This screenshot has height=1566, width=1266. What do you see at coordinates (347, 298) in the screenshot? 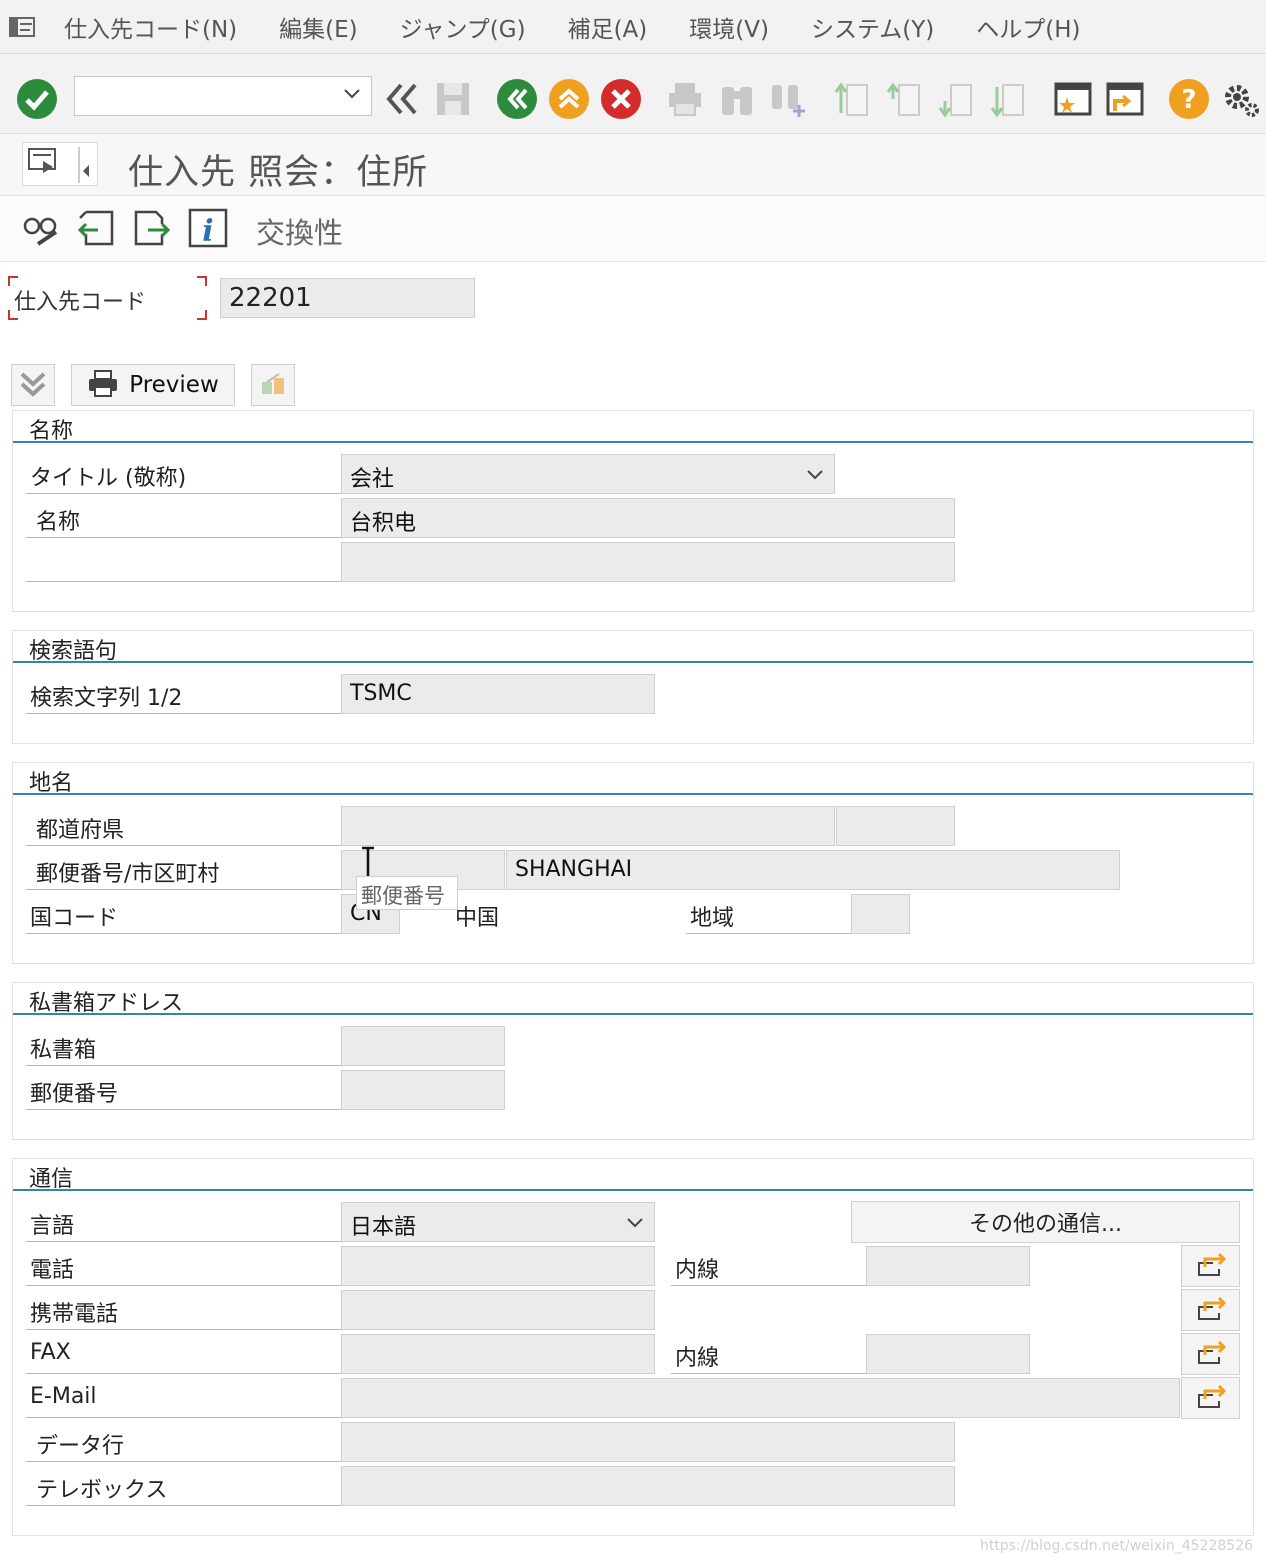
I see `vendor-code-field: 22201` at bounding box center [347, 298].